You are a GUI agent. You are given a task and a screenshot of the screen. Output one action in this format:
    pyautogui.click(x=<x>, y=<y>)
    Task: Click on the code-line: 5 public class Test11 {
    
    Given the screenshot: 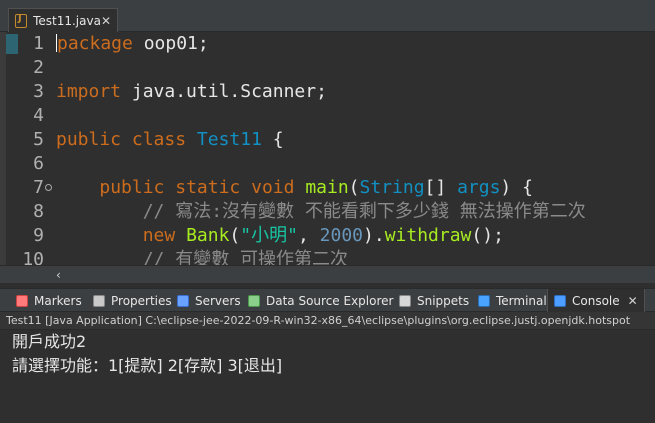 What is the action you would take?
    pyautogui.click(x=327, y=140)
    